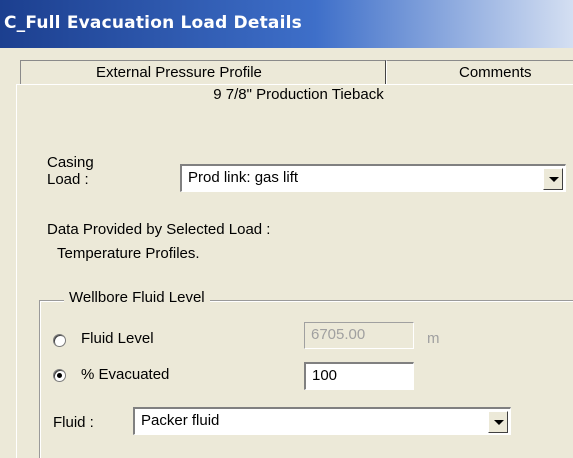 The height and width of the screenshot is (458, 573). I want to click on percent-evacuated-radio, so click(59, 375).